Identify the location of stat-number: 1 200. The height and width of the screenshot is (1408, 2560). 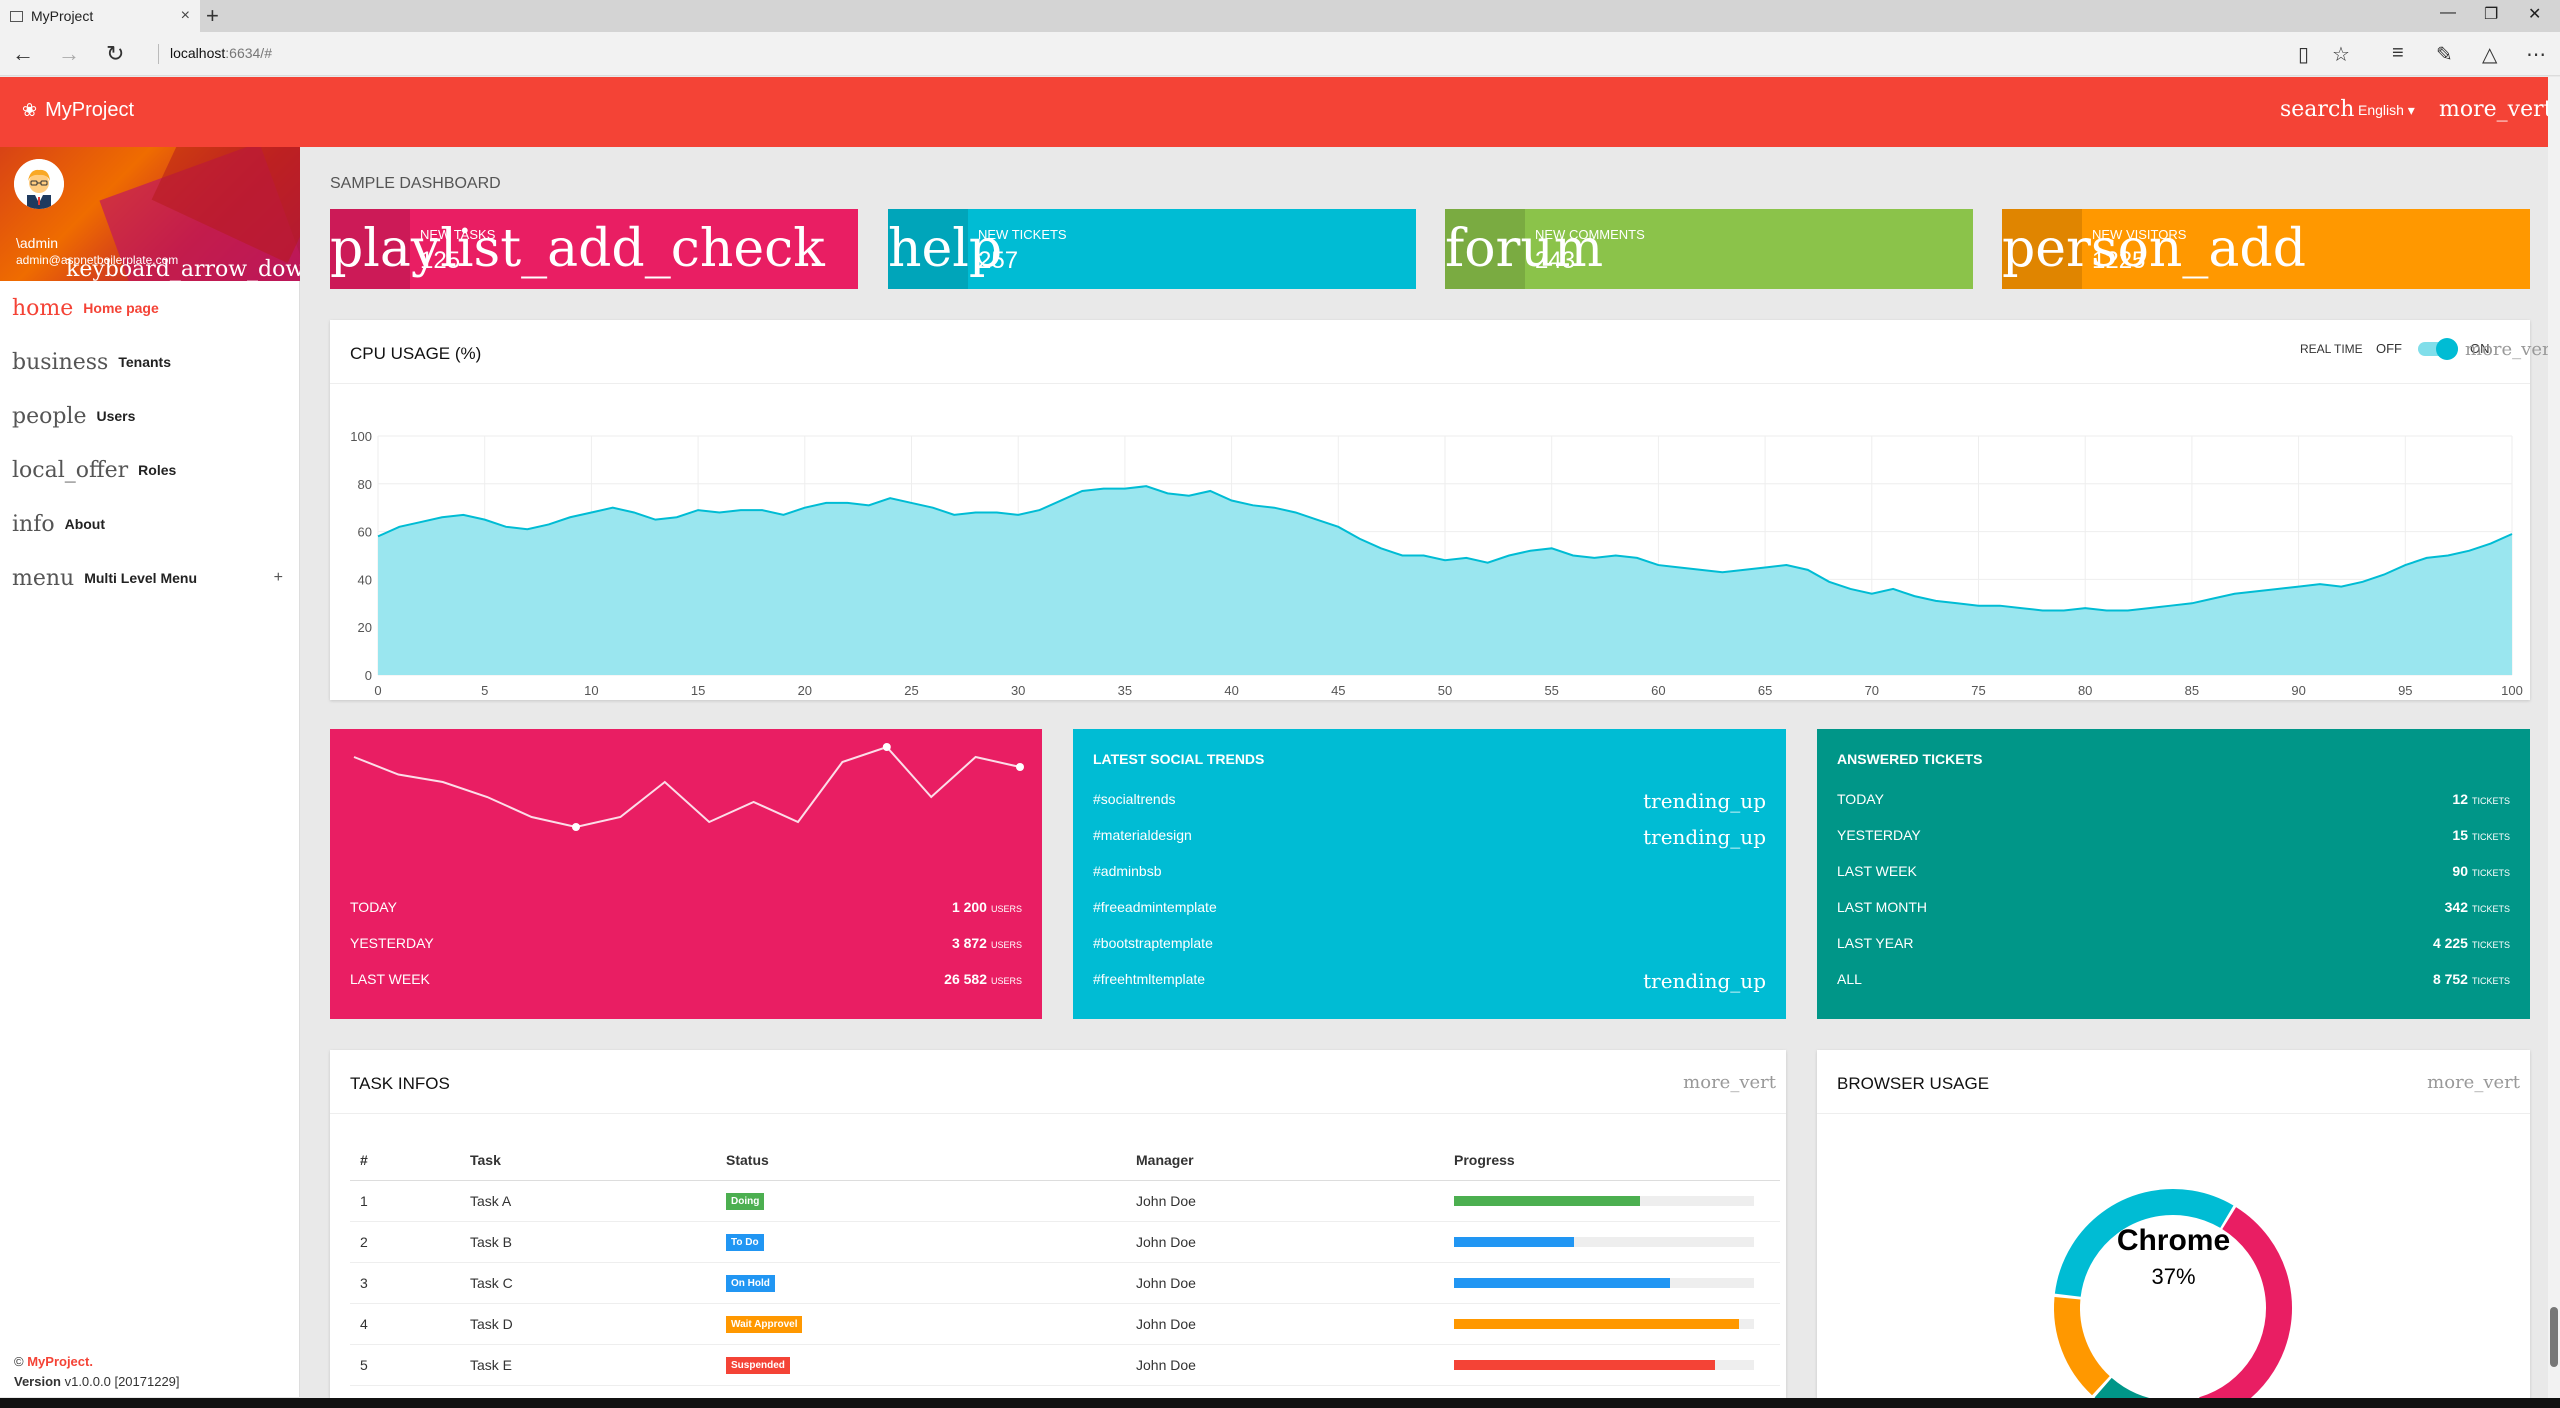
(969, 907).